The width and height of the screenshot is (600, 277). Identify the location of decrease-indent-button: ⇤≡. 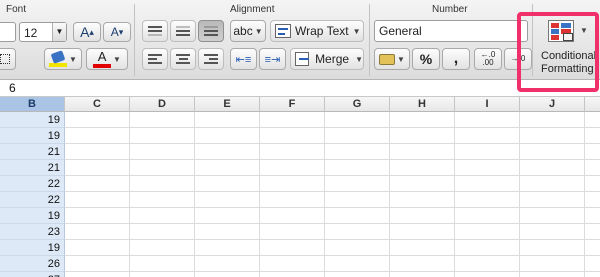
(243, 59).